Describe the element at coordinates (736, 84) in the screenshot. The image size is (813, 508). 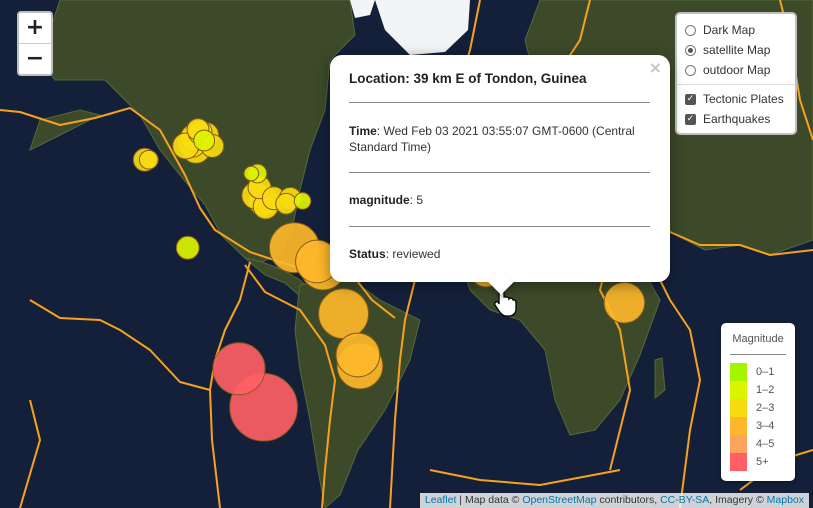
I see `layer-separator` at that location.